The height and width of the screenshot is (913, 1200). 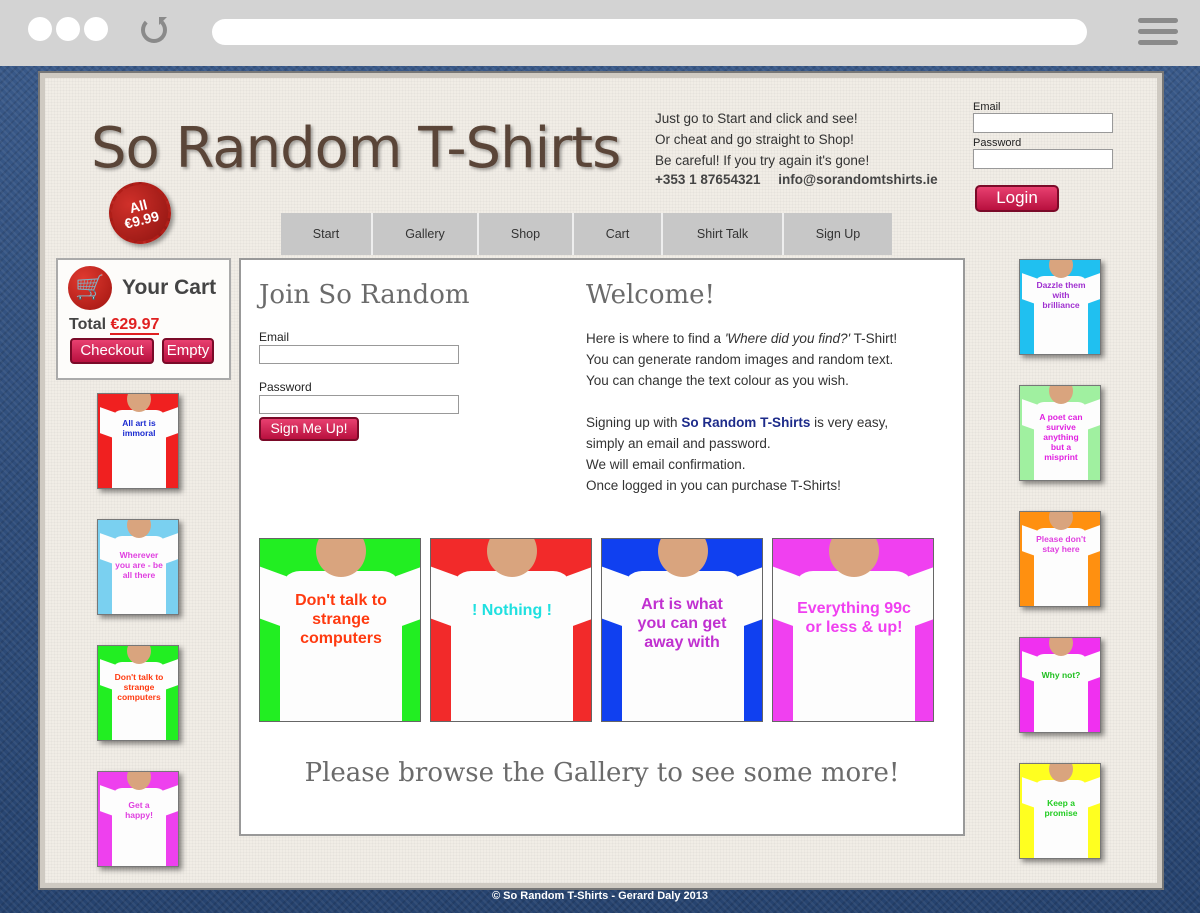 What do you see at coordinates (112, 351) in the screenshot?
I see `checkout-button: Checkout` at bounding box center [112, 351].